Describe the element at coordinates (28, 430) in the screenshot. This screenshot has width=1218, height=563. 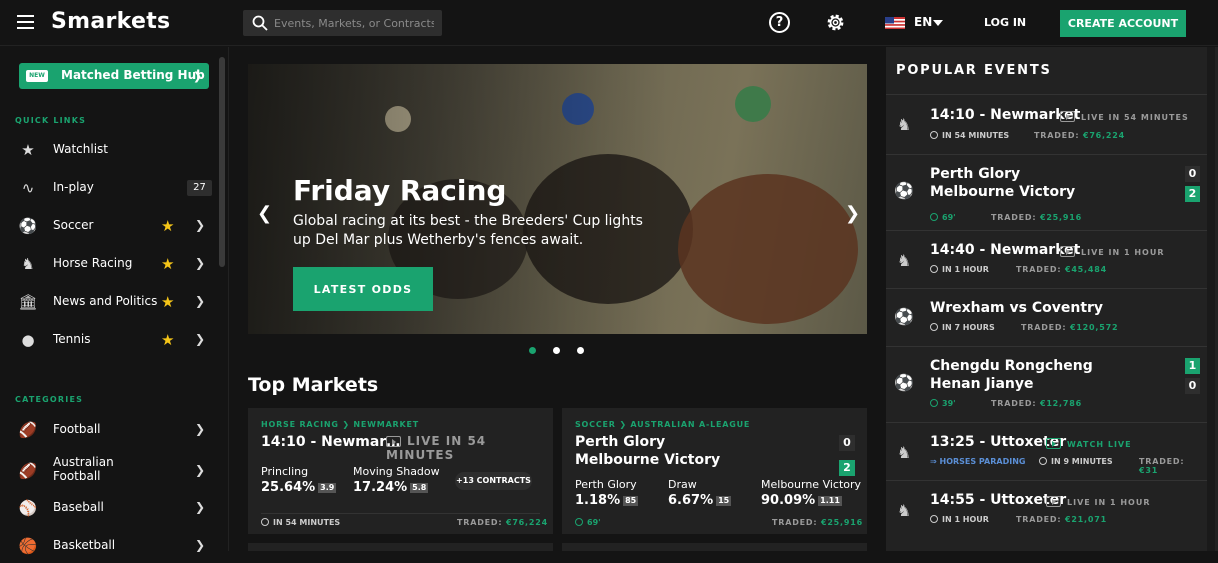
I see `football-icon: 🏈` at that location.